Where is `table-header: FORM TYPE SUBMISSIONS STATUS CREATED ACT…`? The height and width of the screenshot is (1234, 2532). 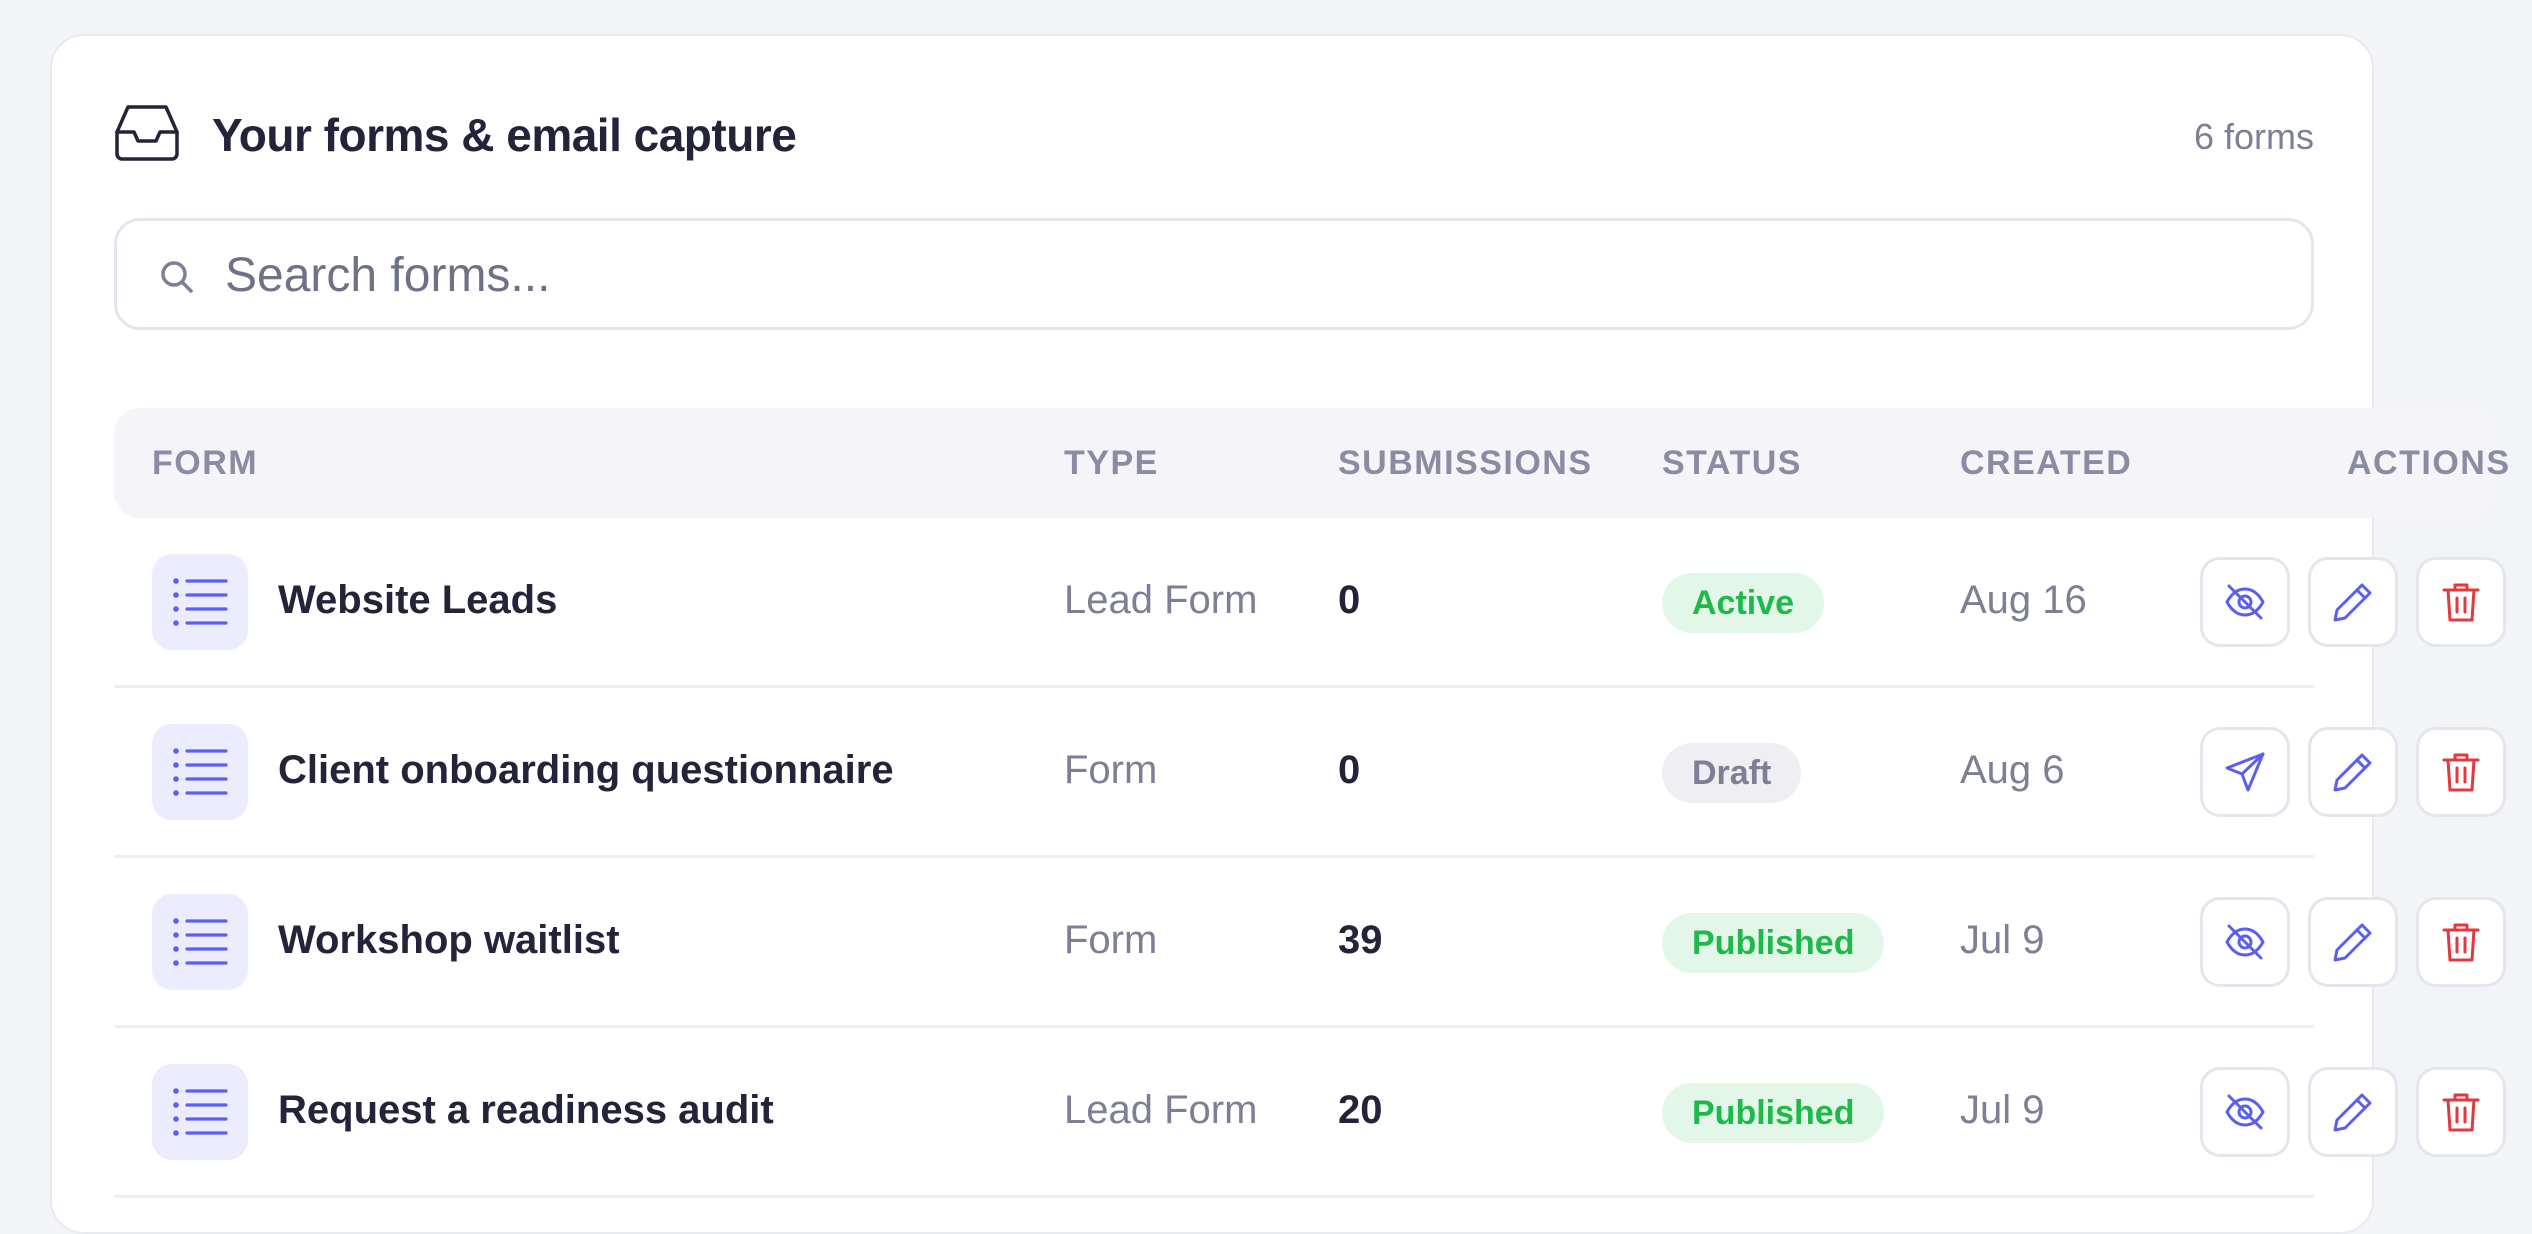
table-header: FORM TYPE SUBMISSIONS STATUS CREATED ACT… is located at coordinates (1311, 463).